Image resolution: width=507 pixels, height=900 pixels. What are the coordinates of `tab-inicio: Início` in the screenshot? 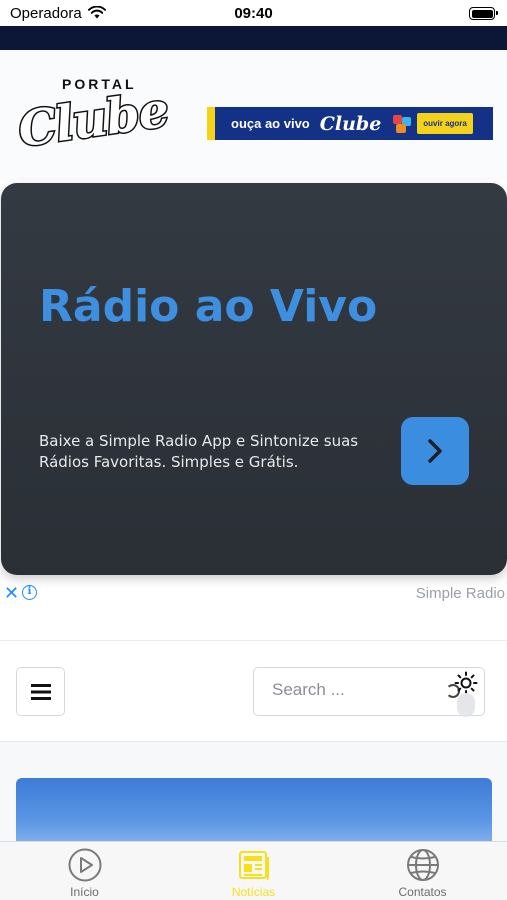 It's located at (84, 871).